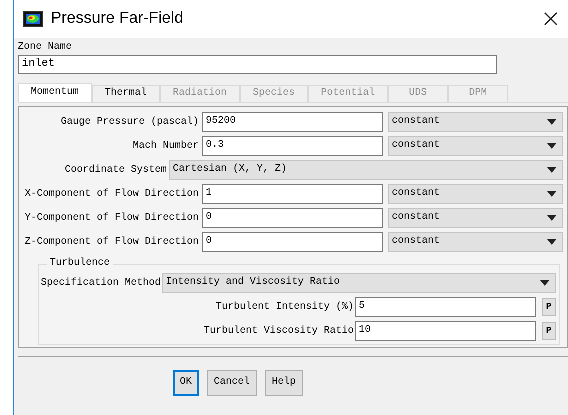 The width and height of the screenshot is (568, 415). What do you see at coordinates (257, 64) in the screenshot?
I see `zone-name-field: inlet` at bounding box center [257, 64].